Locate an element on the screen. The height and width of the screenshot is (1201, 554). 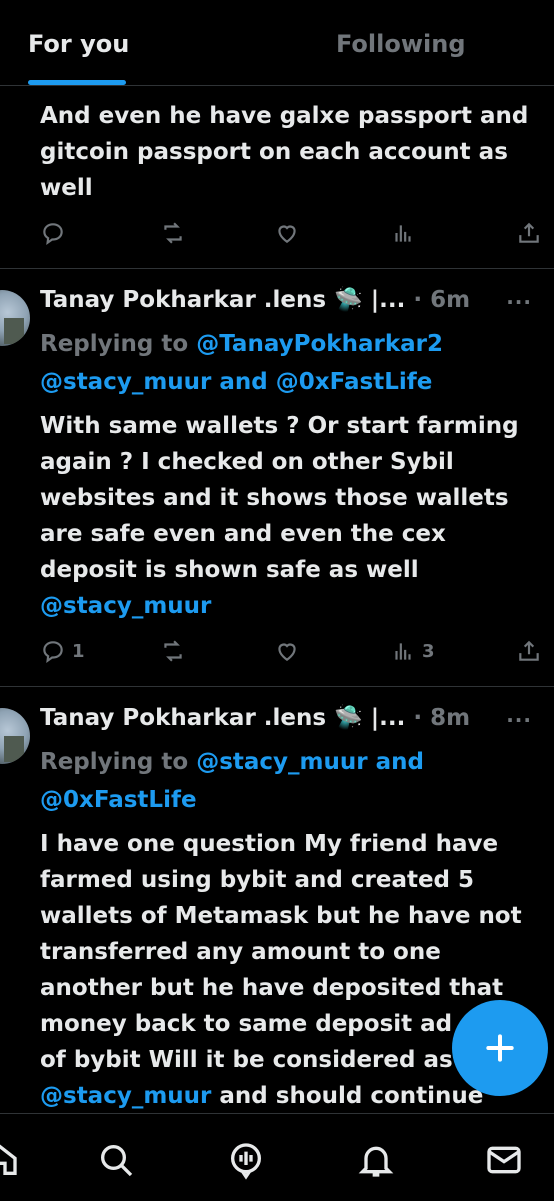
plus-icon is located at coordinates (500, 1048).